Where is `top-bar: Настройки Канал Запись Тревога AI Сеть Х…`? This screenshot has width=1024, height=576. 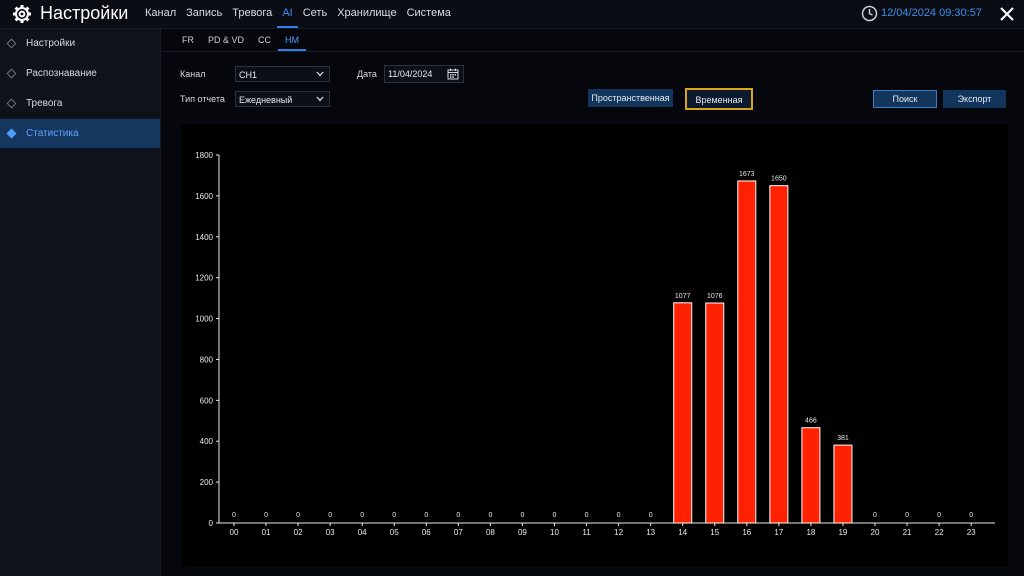 top-bar: Настройки Канал Запись Тревога AI Сеть Х… is located at coordinates (512, 14).